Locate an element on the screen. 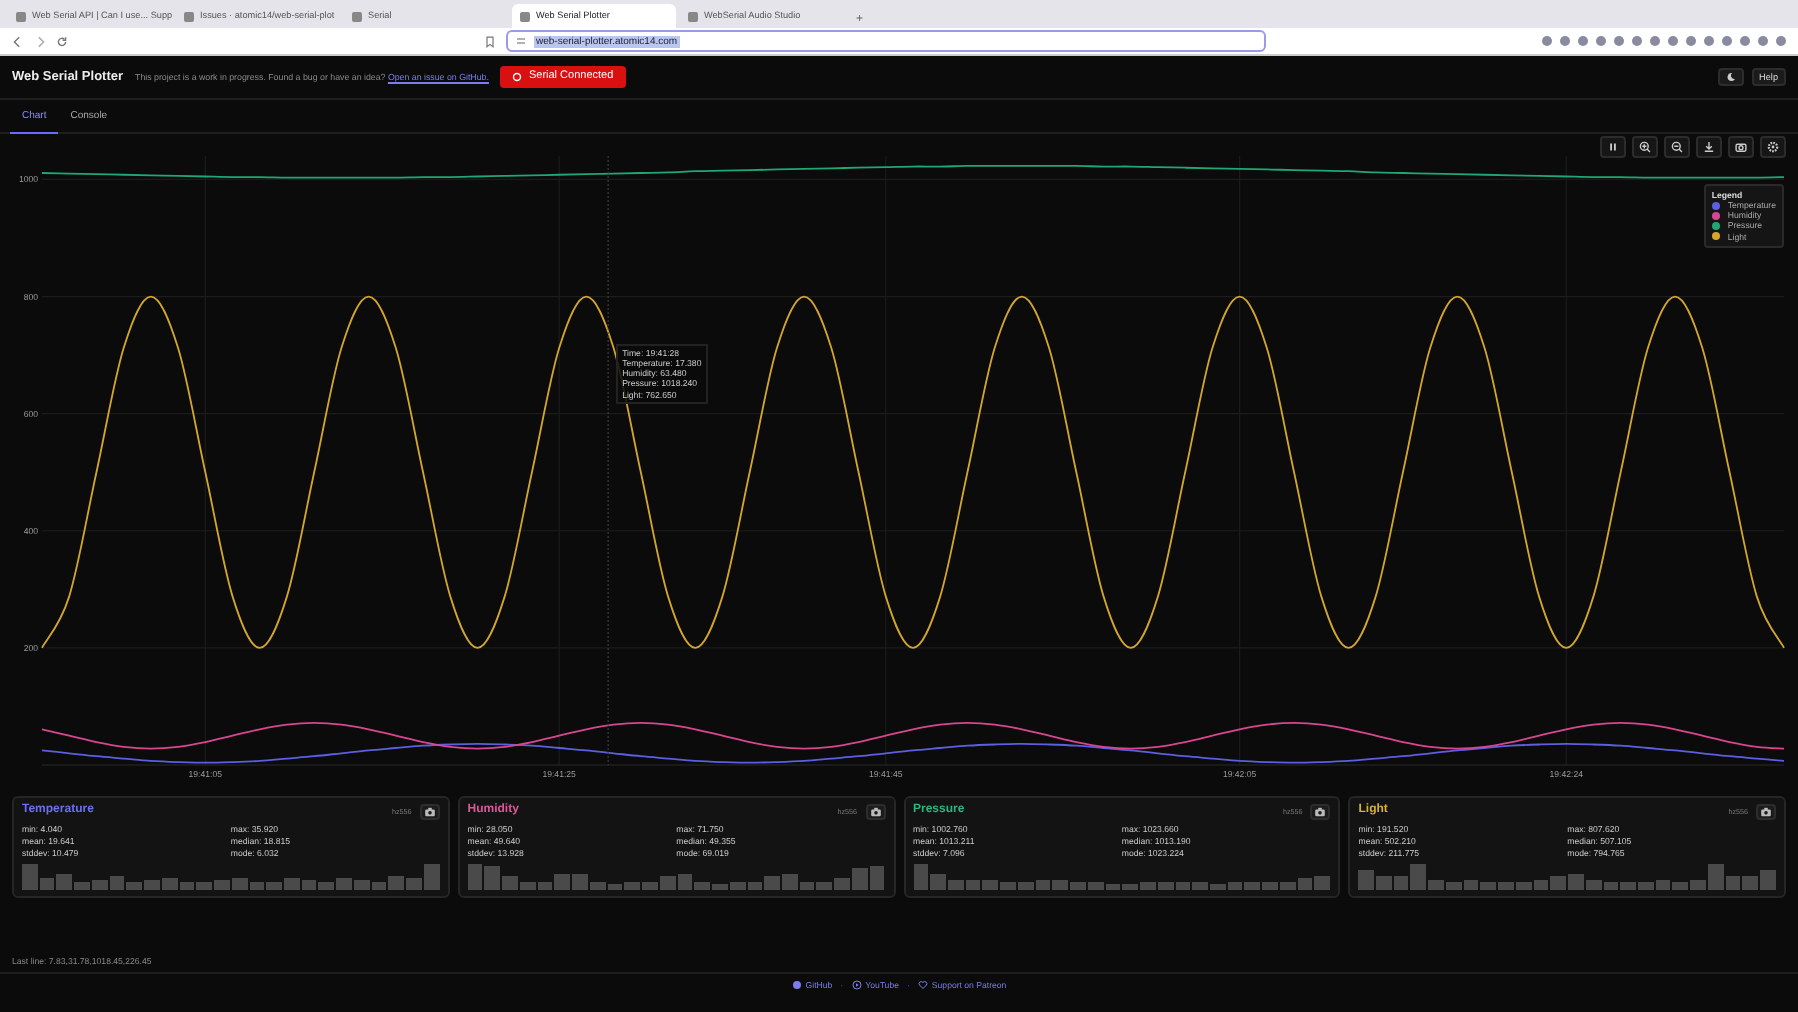 This screenshot has width=1798, height=1012. bookmark-icon is located at coordinates (490, 41).